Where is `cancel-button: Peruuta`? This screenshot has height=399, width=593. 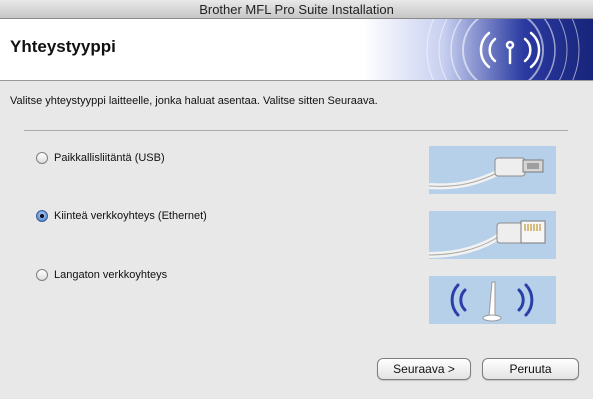
cancel-button: Peruuta is located at coordinates (530, 369).